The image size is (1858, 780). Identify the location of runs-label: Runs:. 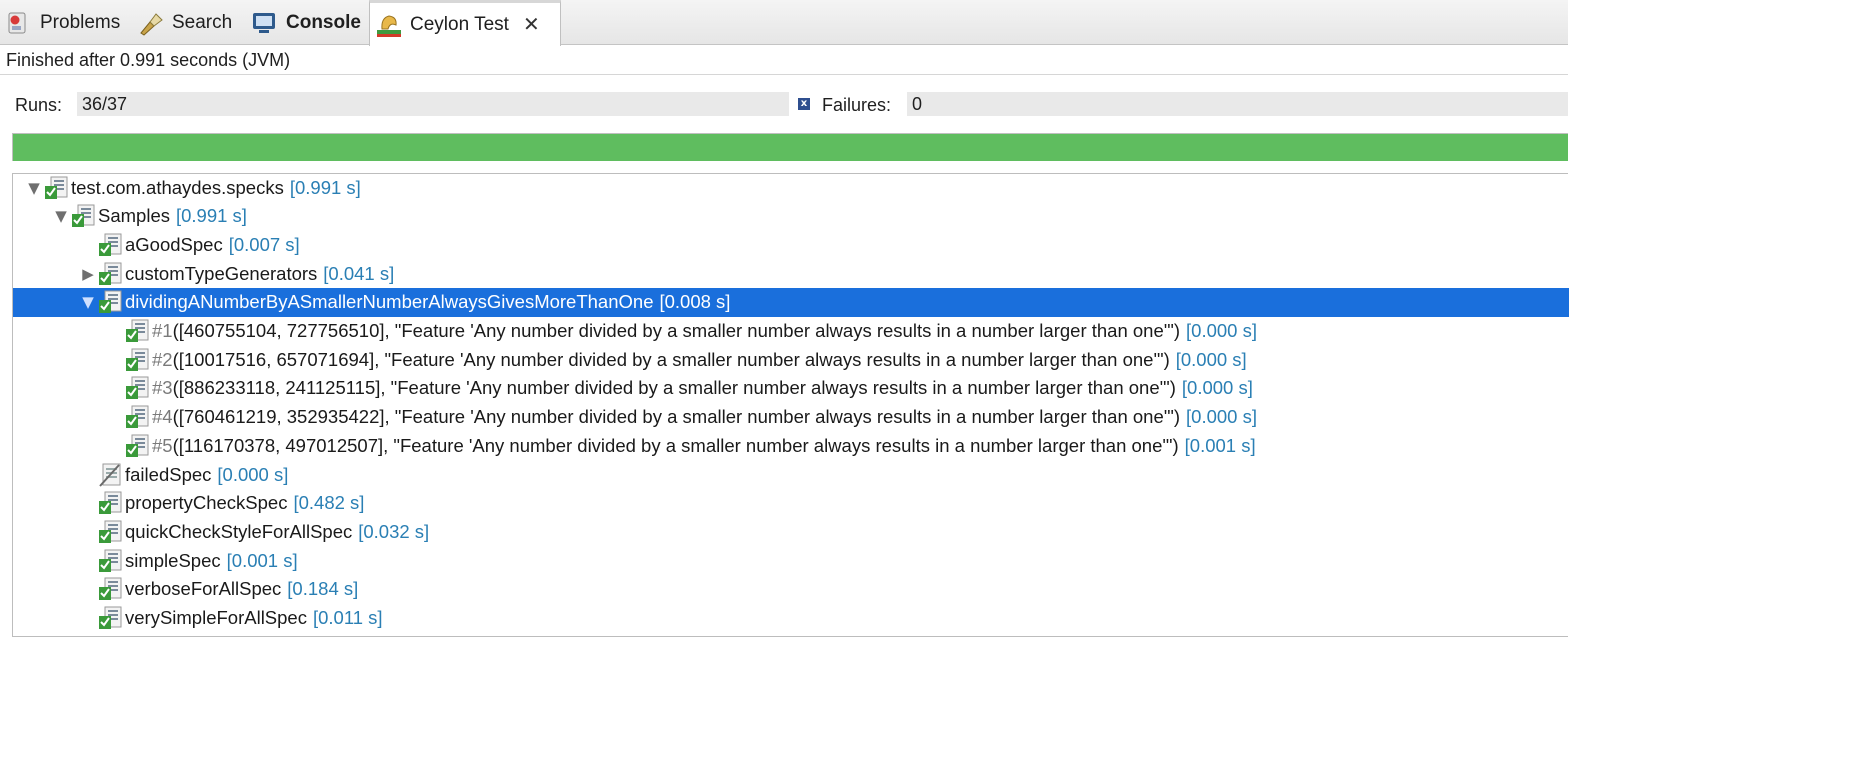
(39, 105).